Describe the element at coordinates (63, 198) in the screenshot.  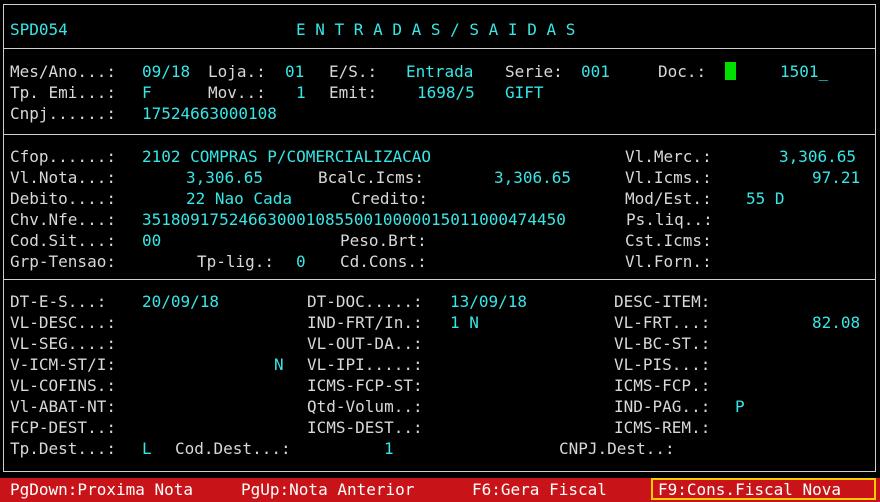
I see `debito-label: Debito....:` at that location.